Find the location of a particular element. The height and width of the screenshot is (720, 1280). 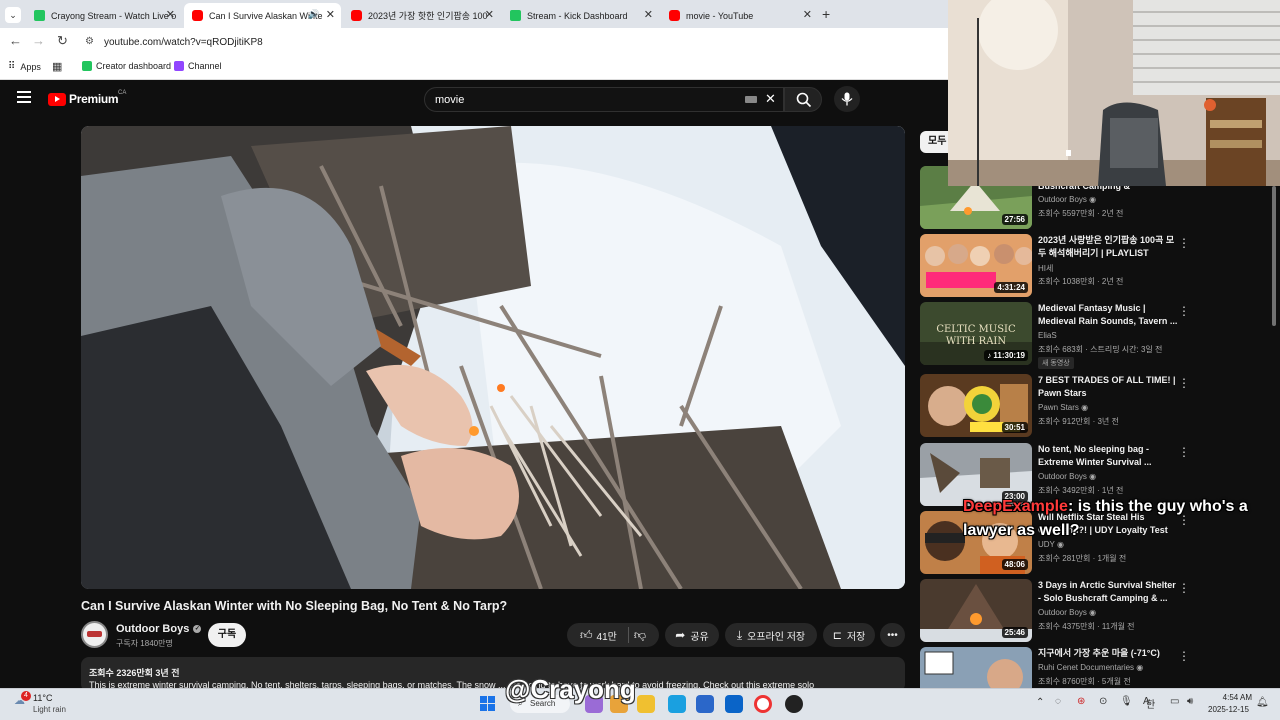

video-thumbnail: 25:46 is located at coordinates (976, 610).